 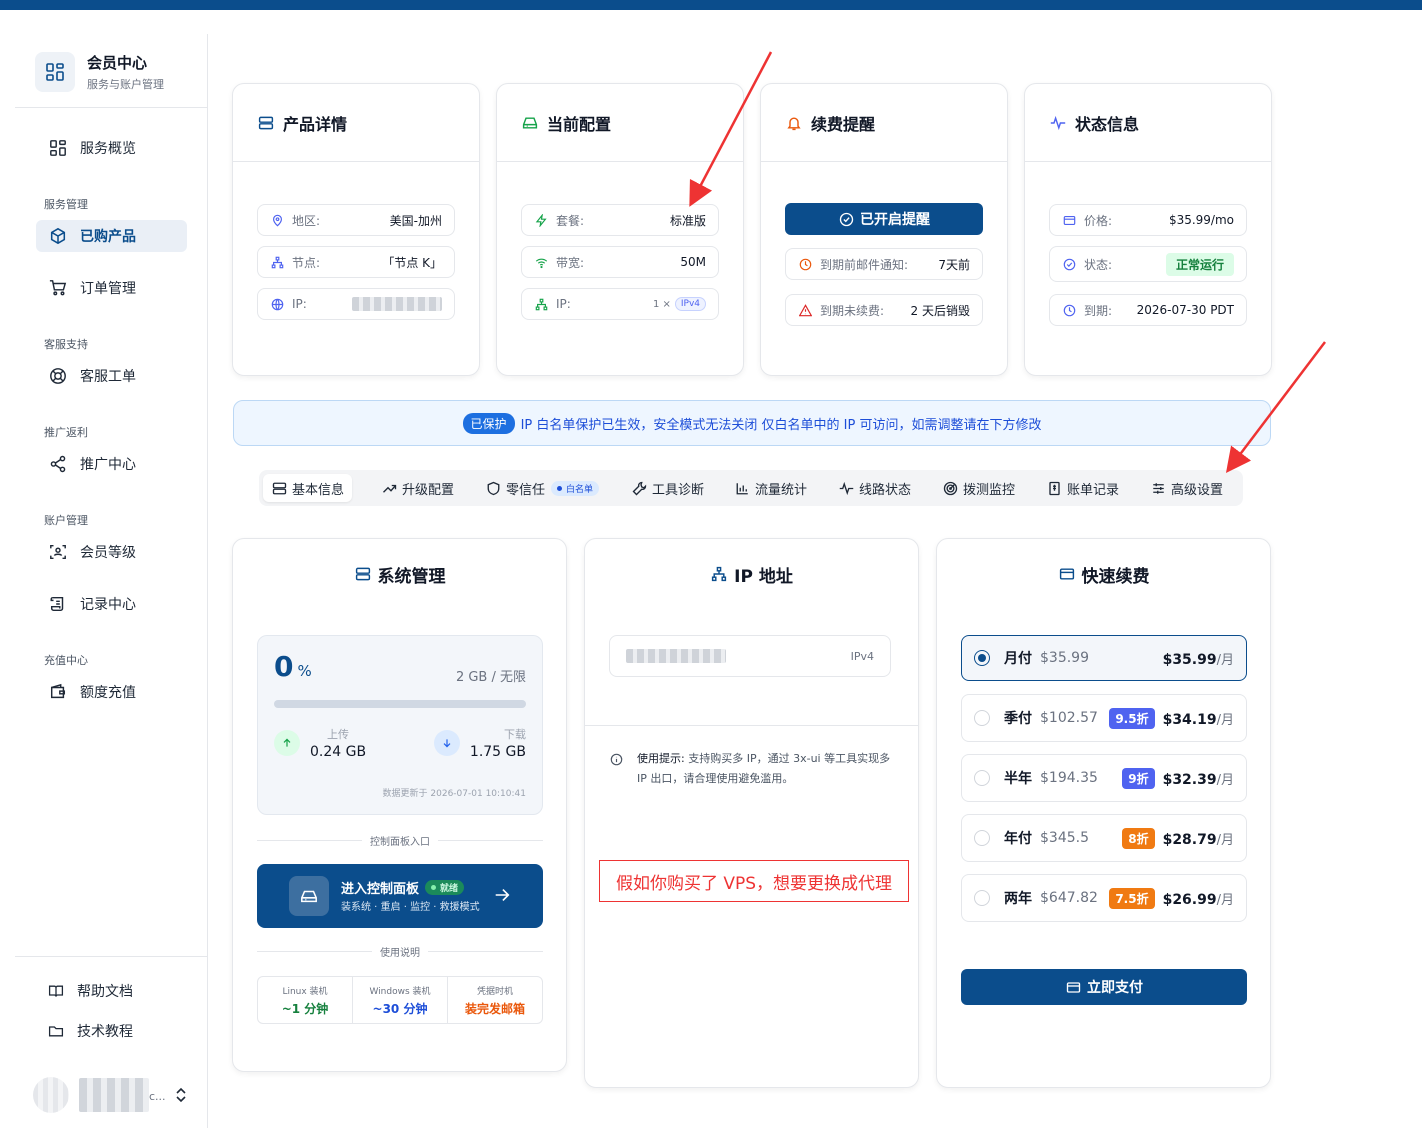 What do you see at coordinates (1104, 838) in the screenshot?
I see `plan-option-yearly: 年付 $345.5 8折 $28.79/月` at bounding box center [1104, 838].